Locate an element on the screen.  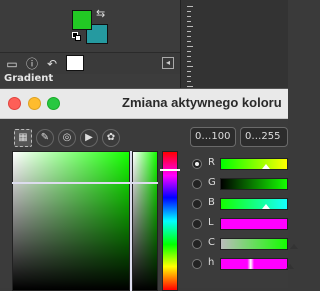
minimize-window-button is located at coordinates (34, 103).